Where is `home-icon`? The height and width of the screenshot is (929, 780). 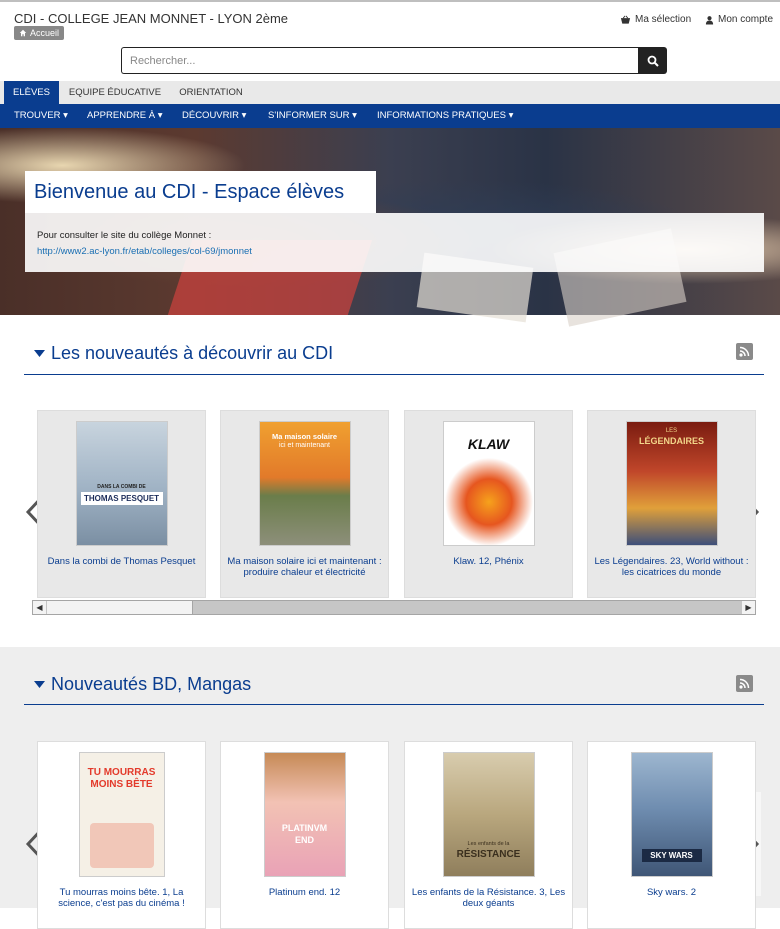 home-icon is located at coordinates (23, 33).